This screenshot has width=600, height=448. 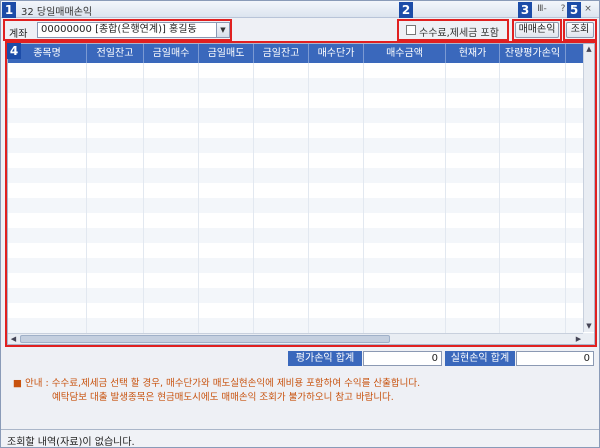 I want to click on column-header: 전일잔고, so click(x=115, y=53).